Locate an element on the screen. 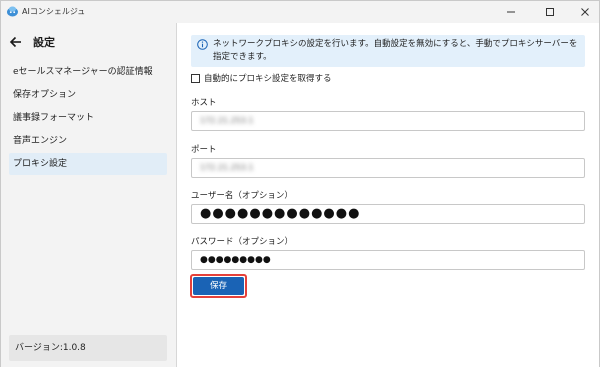 The image size is (600, 367). auto-proxy-checkbox is located at coordinates (195, 78).